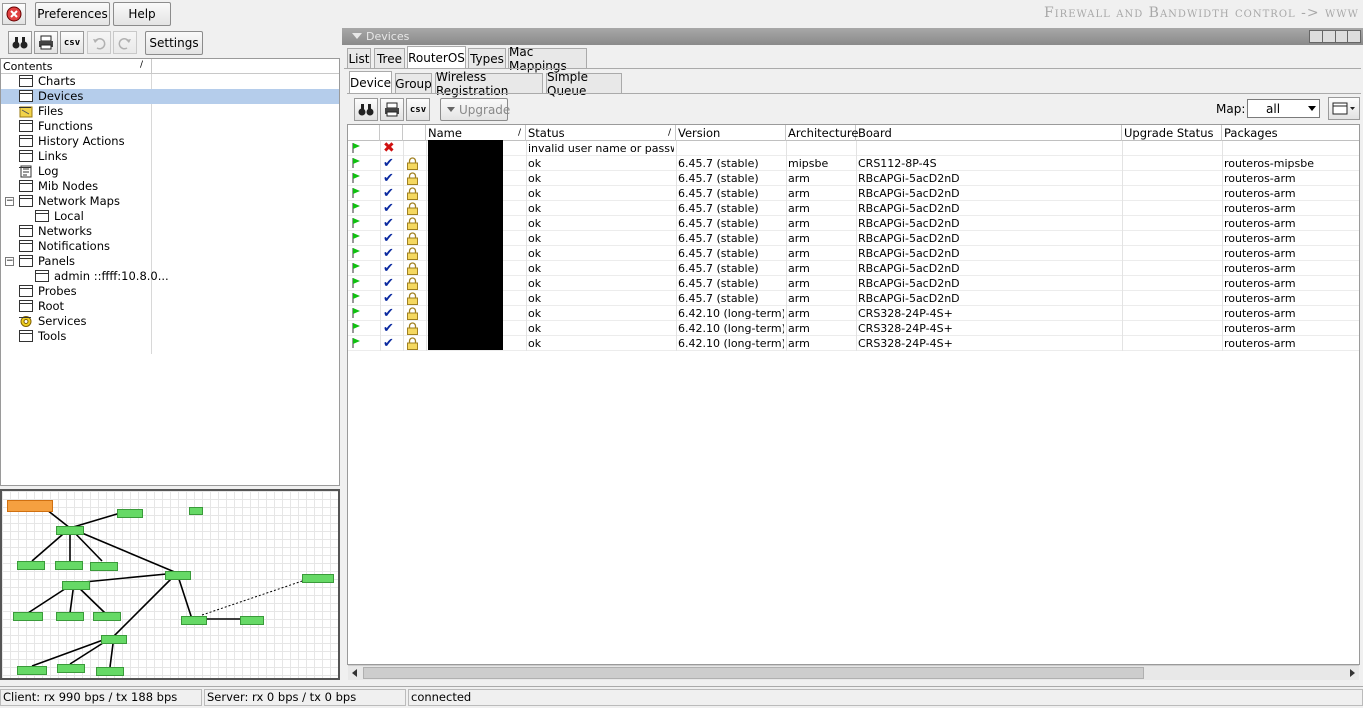 This screenshot has height=708, width=1363. What do you see at coordinates (1290, 133) in the screenshot?
I see `col-packages: Packages` at bounding box center [1290, 133].